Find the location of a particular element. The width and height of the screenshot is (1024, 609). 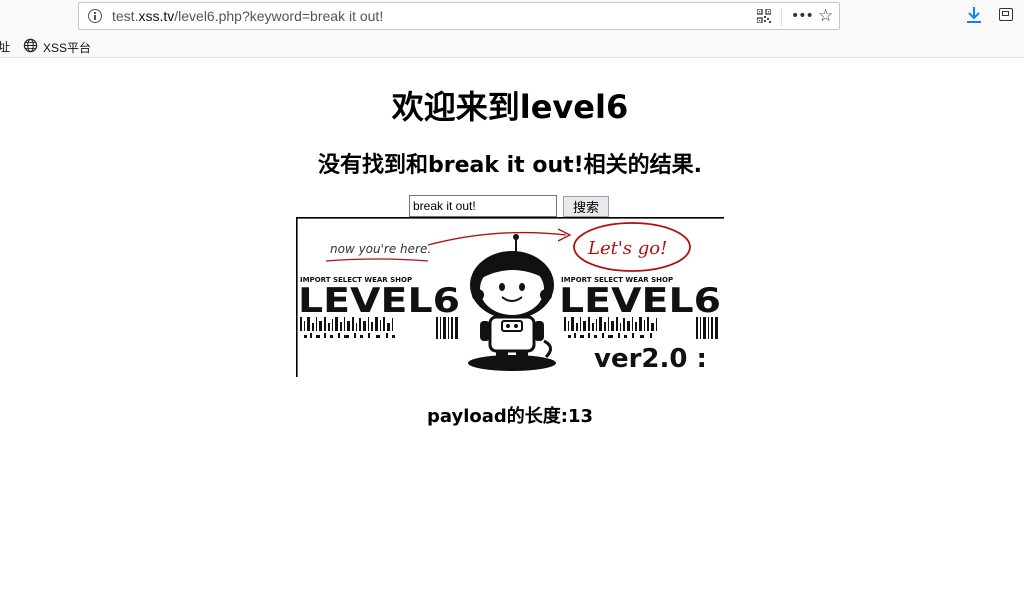

bookmark-xss-platform: XSS平台 is located at coordinates (67, 47).